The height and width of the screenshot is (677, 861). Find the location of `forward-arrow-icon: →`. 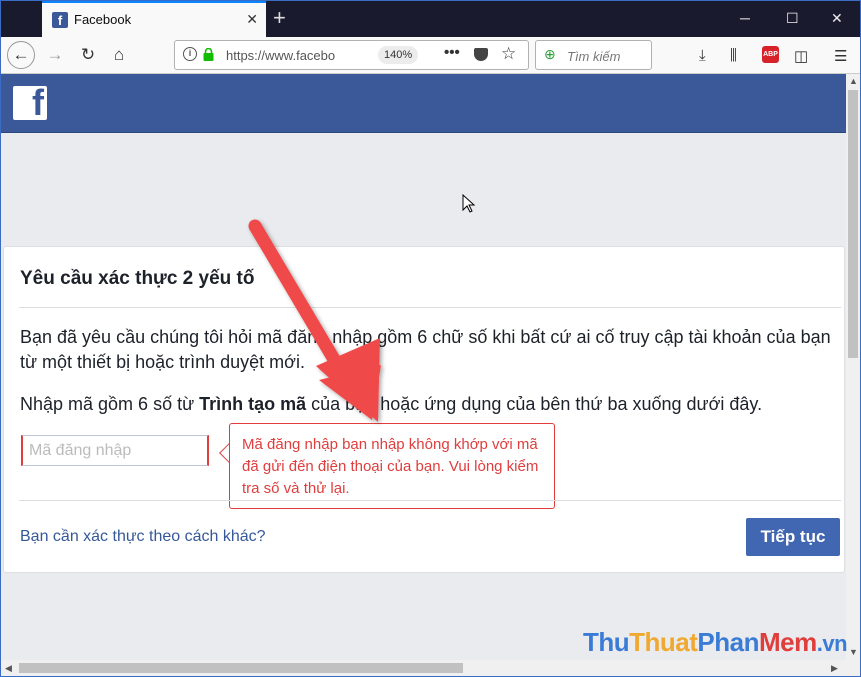

forward-arrow-icon: → is located at coordinates (55, 55).